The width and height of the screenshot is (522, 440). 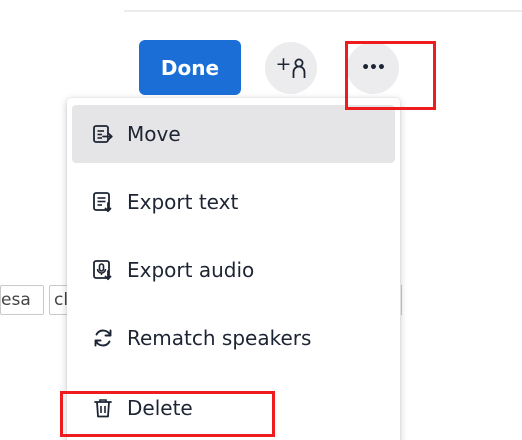 What do you see at coordinates (103, 408) in the screenshot?
I see `trash-icon` at bounding box center [103, 408].